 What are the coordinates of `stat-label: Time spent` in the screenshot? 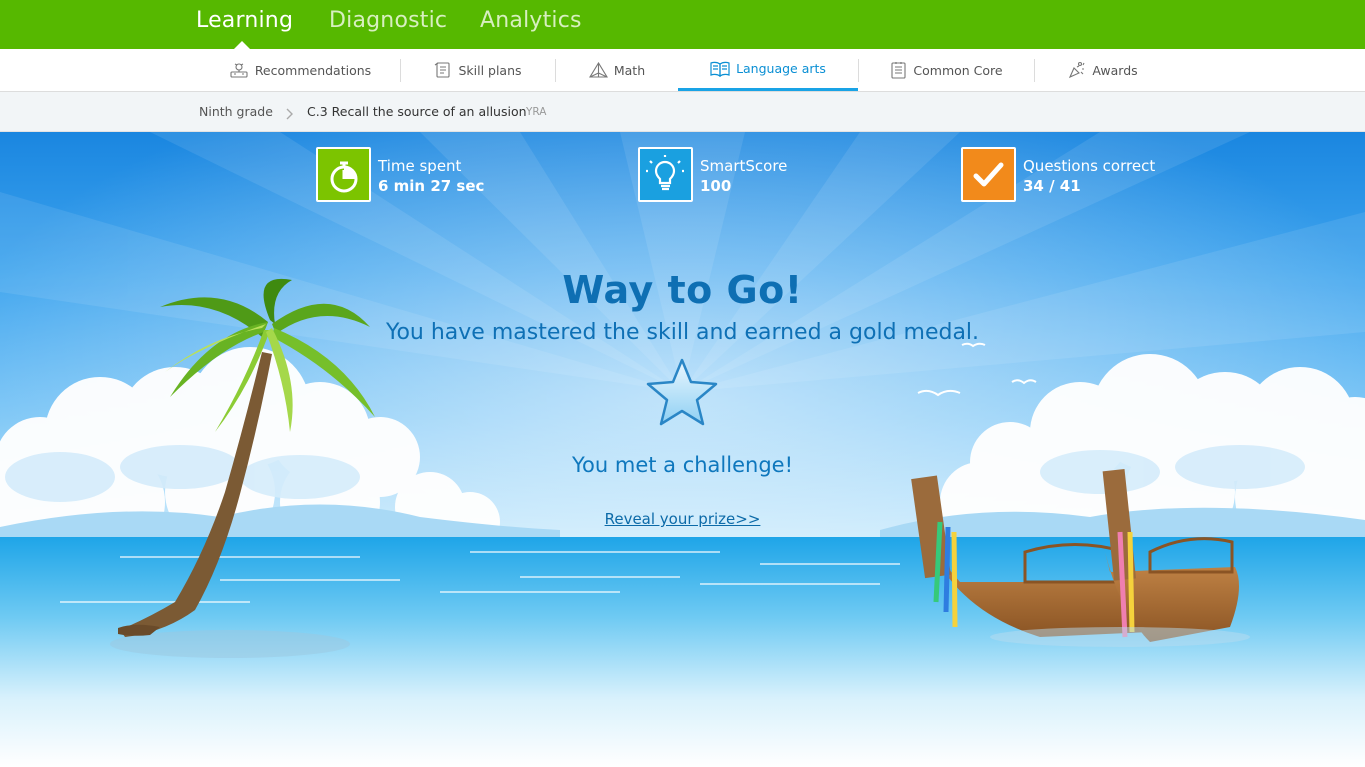 It's located at (420, 166).